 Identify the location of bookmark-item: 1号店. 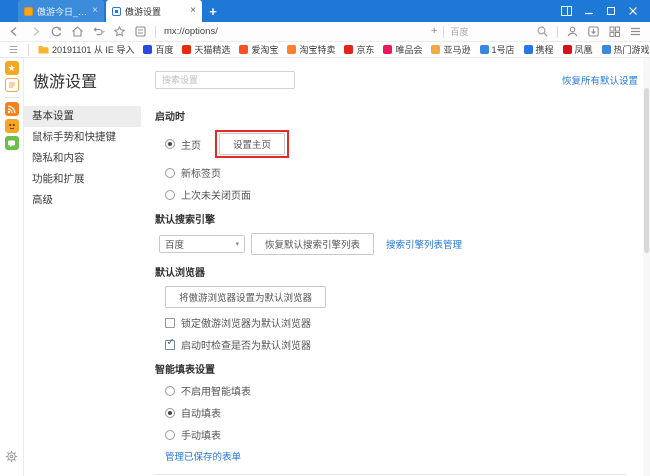
(497, 49).